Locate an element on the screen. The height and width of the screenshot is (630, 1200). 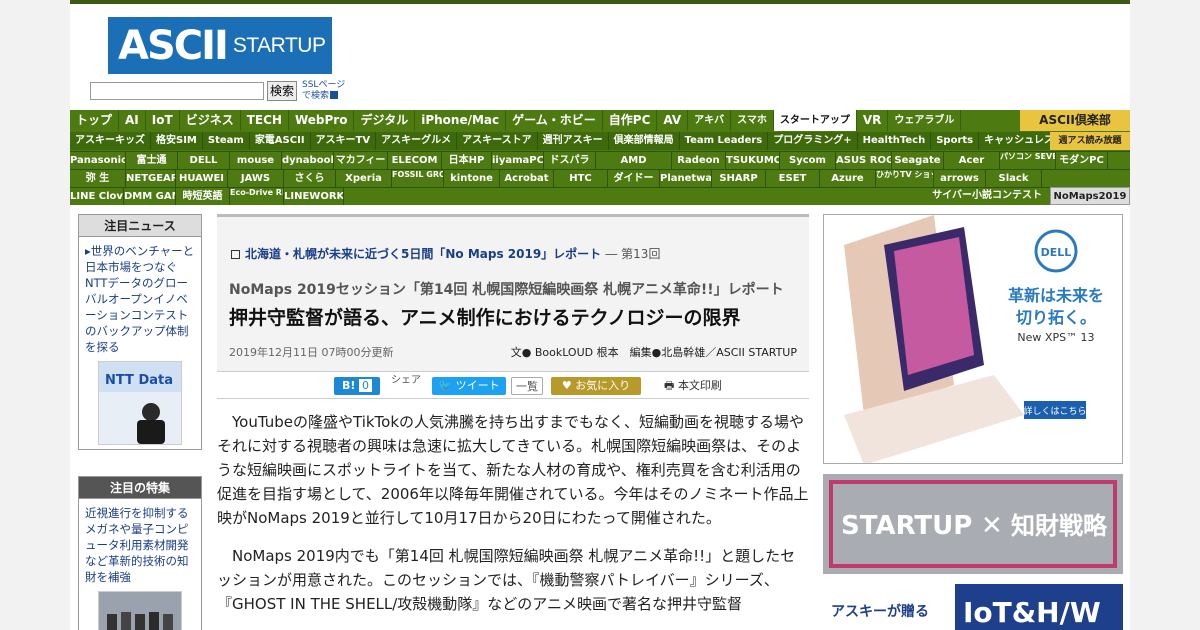
nav-item-13: スタートアップ is located at coordinates (815, 120).